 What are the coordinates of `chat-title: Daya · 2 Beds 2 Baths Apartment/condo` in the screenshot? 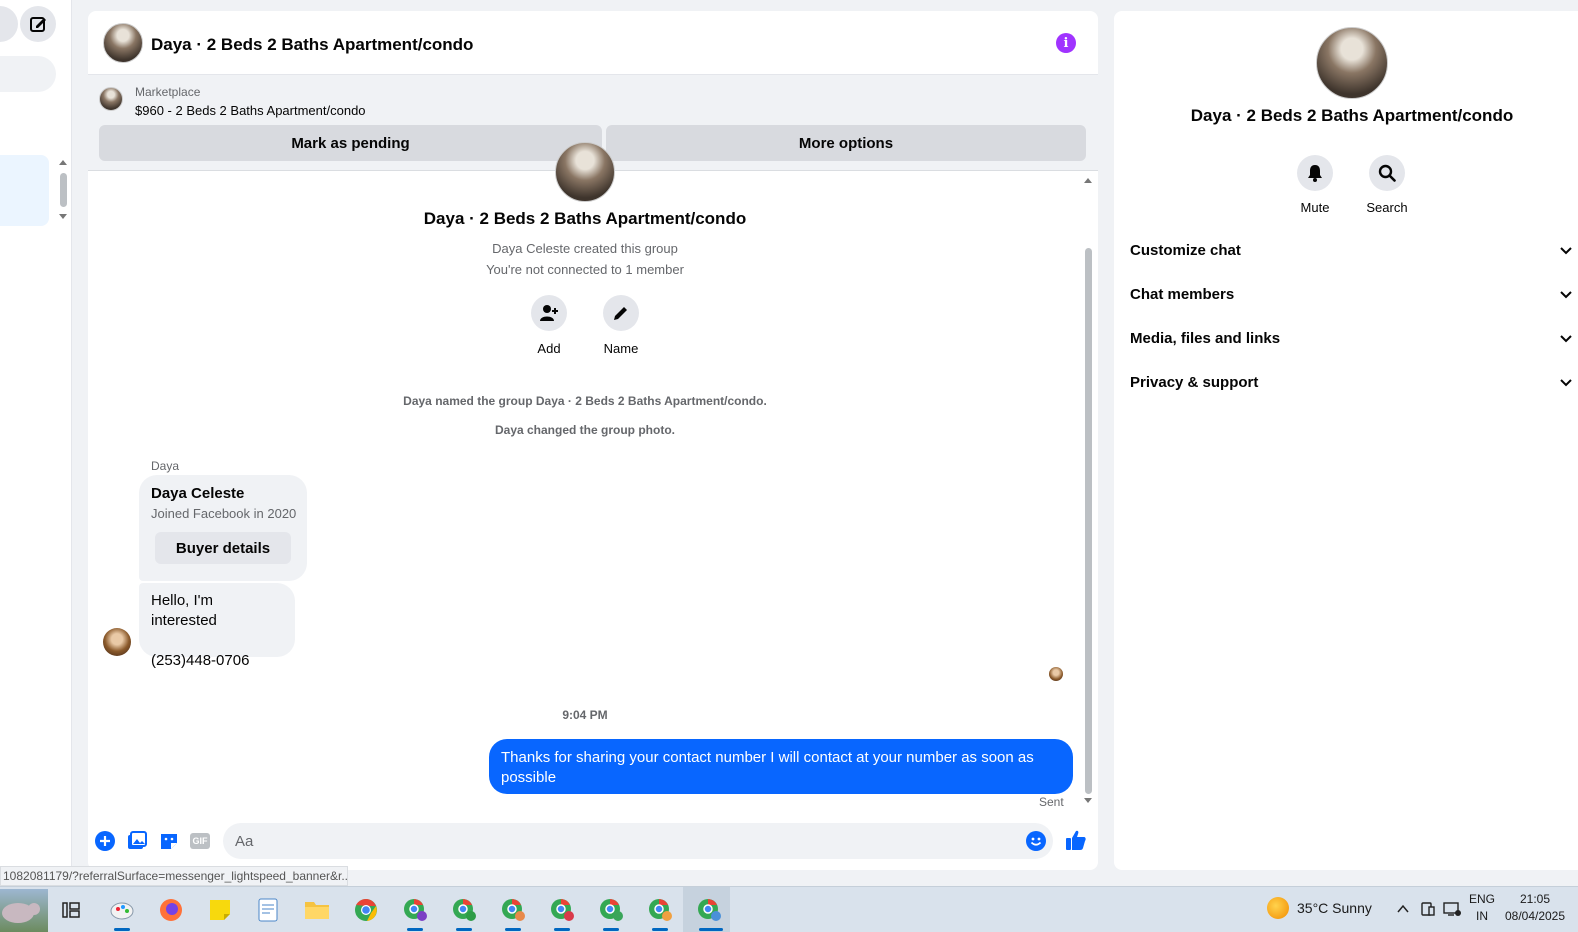 It's located at (312, 45).